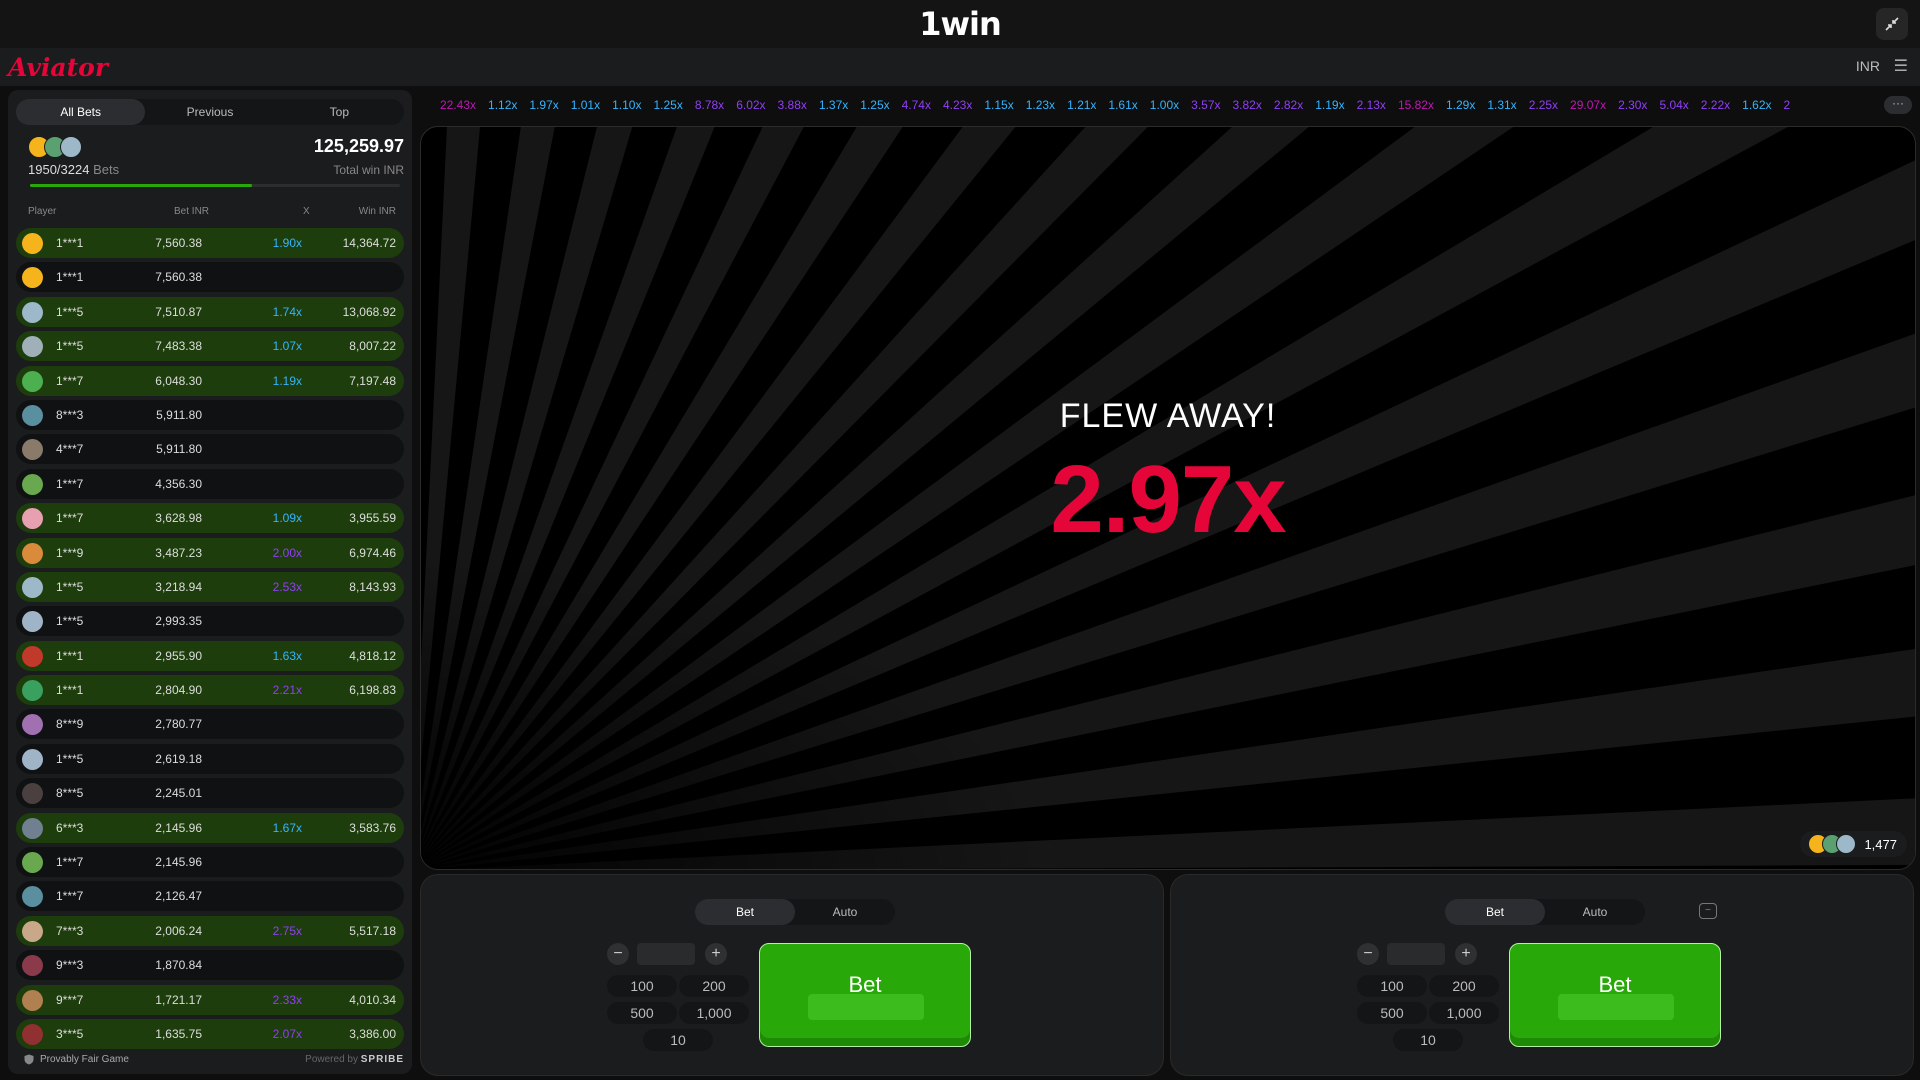 This screenshot has height=1080, width=1920. Describe the element at coordinates (339, 112) in the screenshot. I see `tab-top: Top` at that location.